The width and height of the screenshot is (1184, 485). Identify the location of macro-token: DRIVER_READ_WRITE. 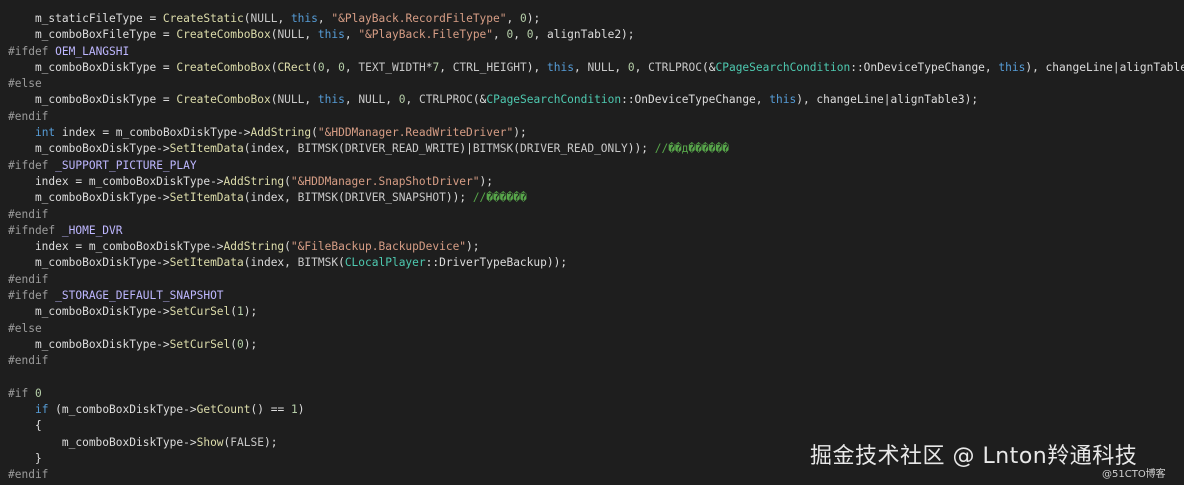
(402, 149).